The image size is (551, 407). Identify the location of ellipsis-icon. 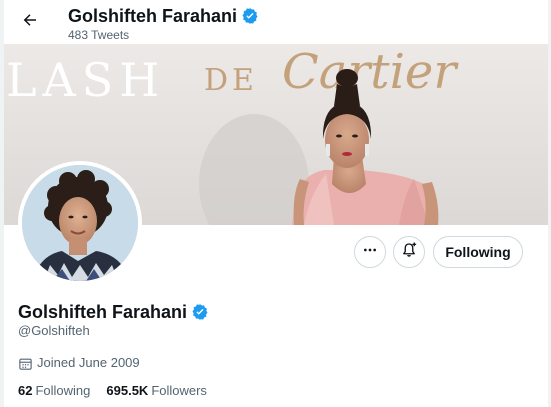
(370, 252).